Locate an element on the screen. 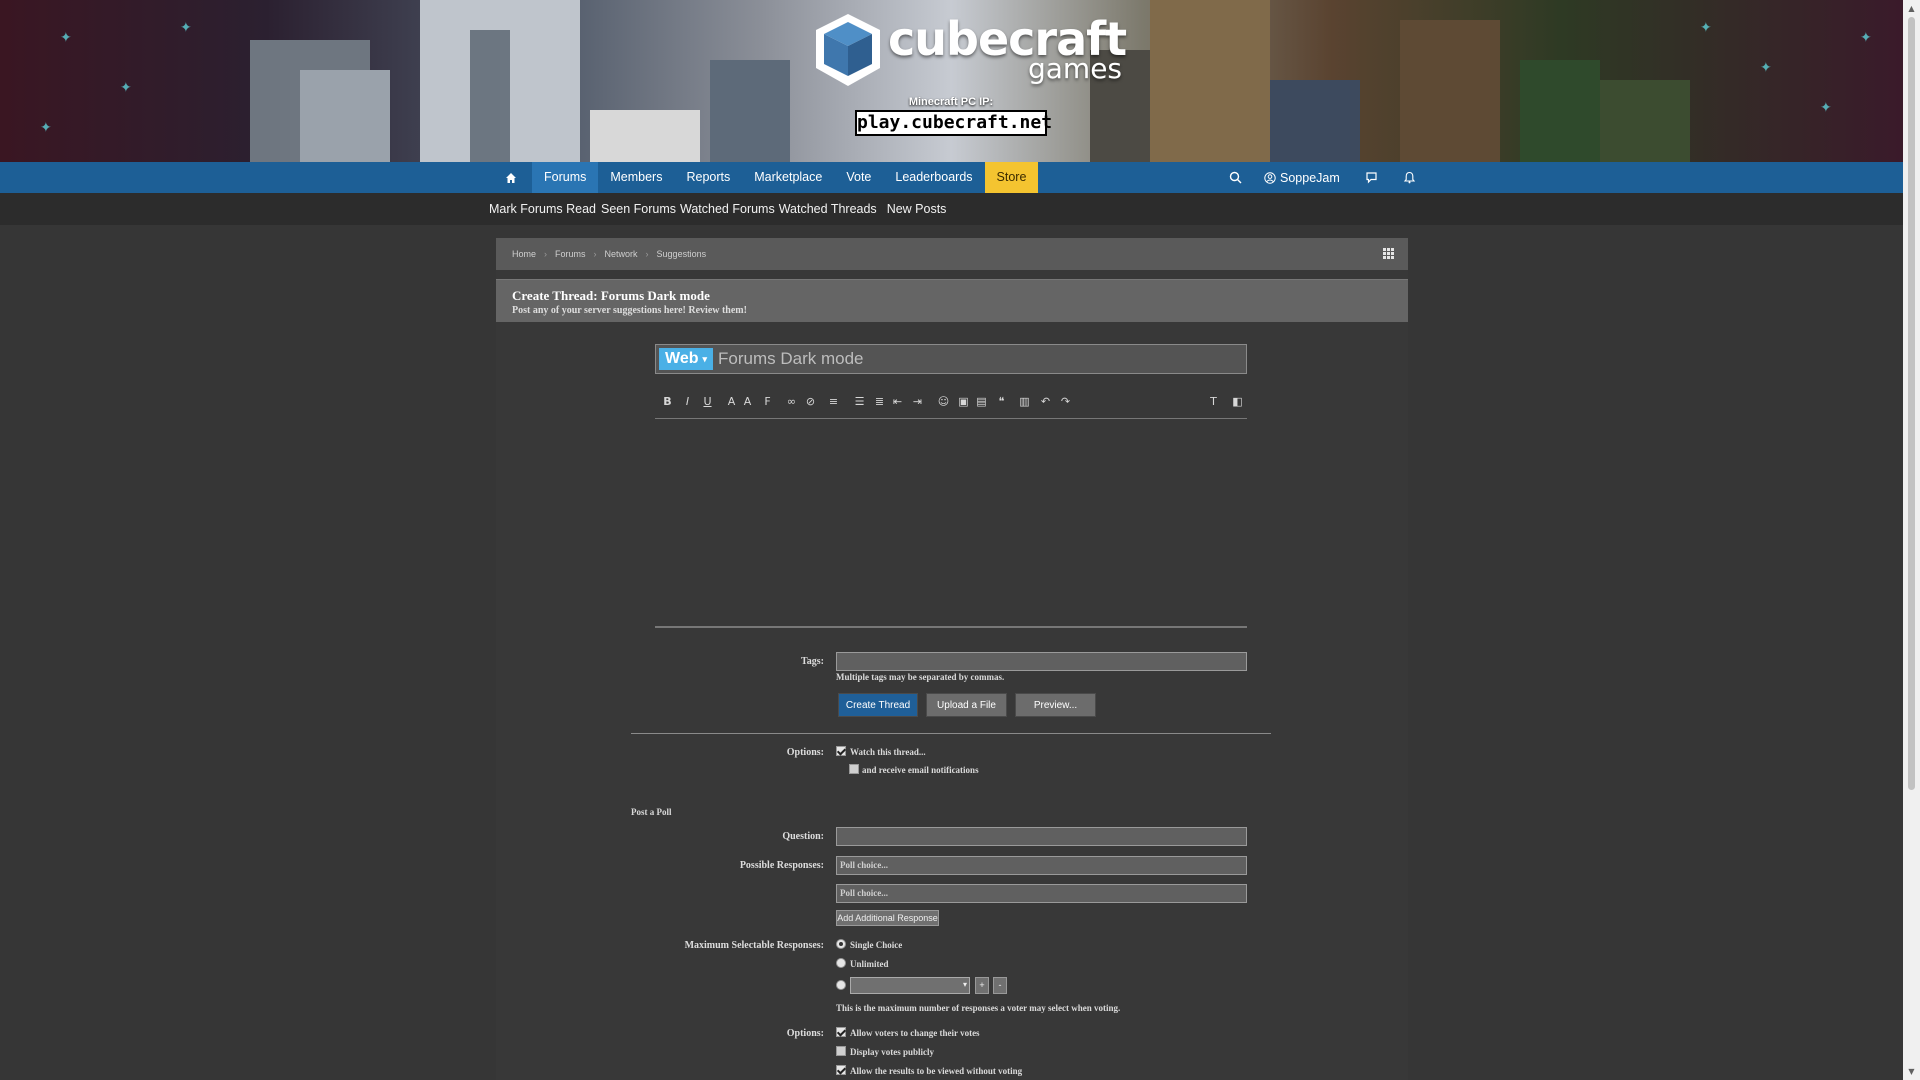 This screenshot has width=1920, height=1080. custom-max-radio is located at coordinates (841, 985).